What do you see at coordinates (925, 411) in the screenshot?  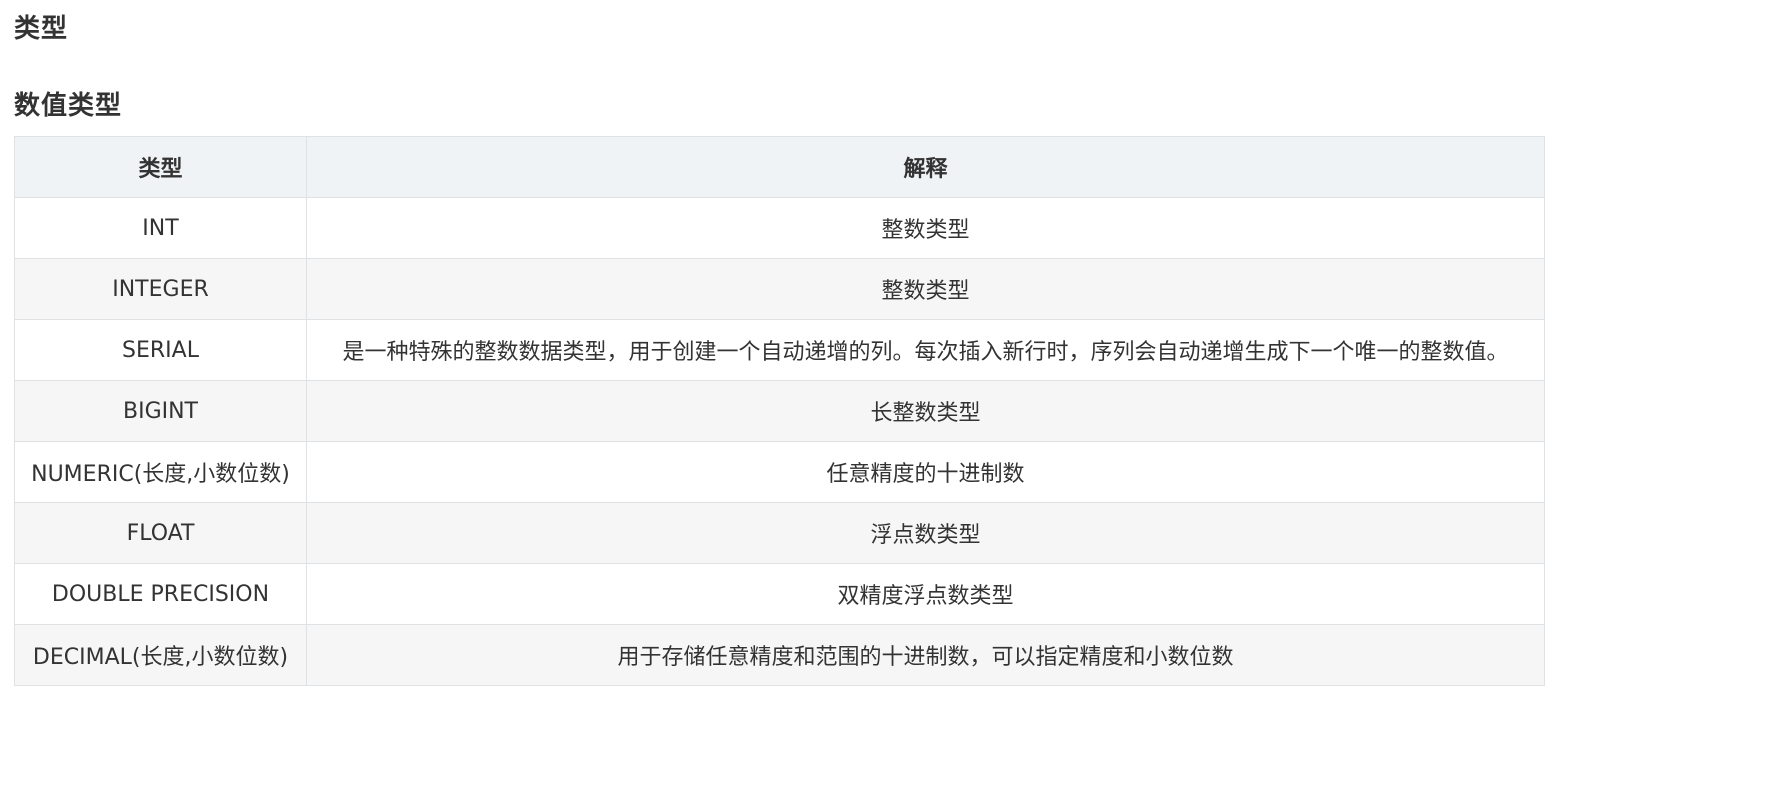 I see `description-cell: 长整数类型` at bounding box center [925, 411].